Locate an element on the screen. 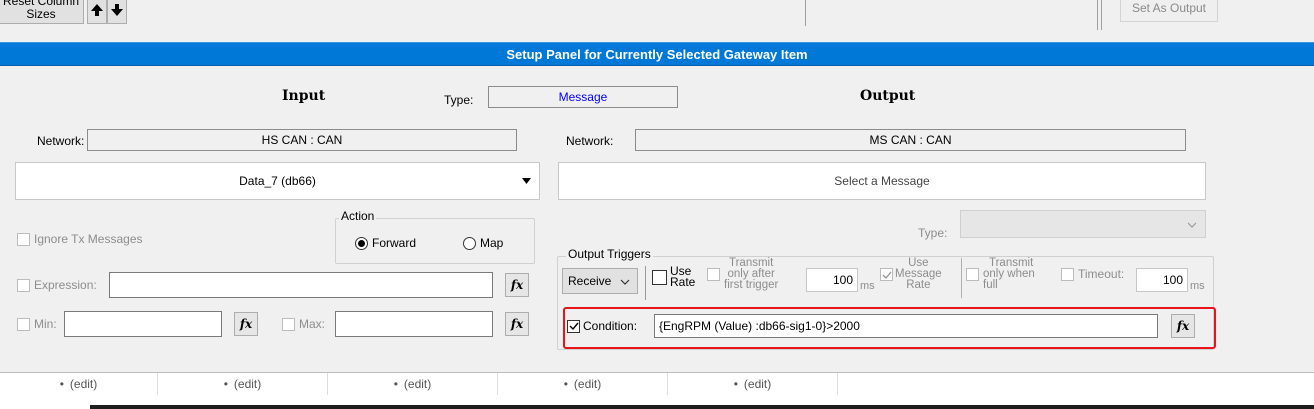 The width and height of the screenshot is (1314, 409). expression-input is located at coordinates (301, 285).